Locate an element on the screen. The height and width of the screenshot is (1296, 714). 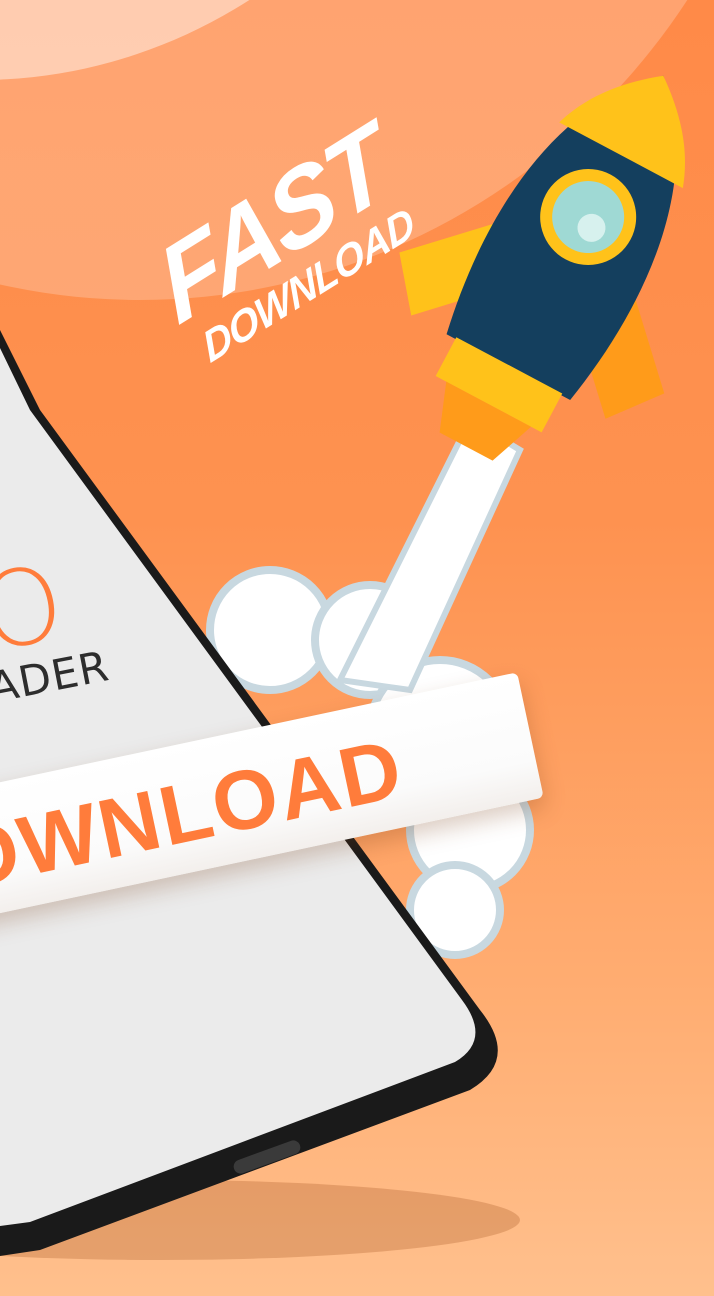
rocket-trail is located at coordinates (429, 554).